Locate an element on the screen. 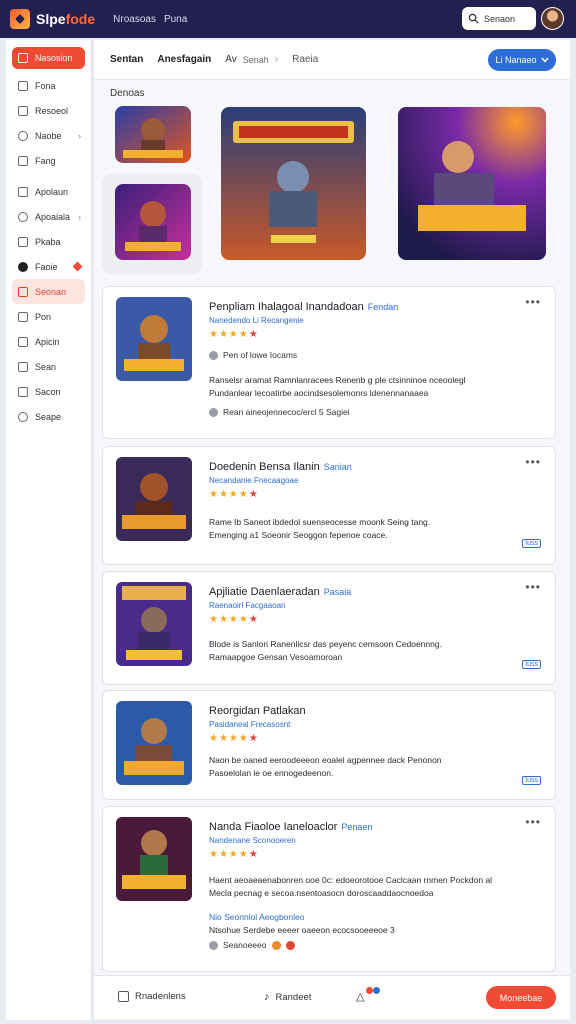 The height and width of the screenshot is (1024, 576). star-icon is located at coordinates (23, 291).